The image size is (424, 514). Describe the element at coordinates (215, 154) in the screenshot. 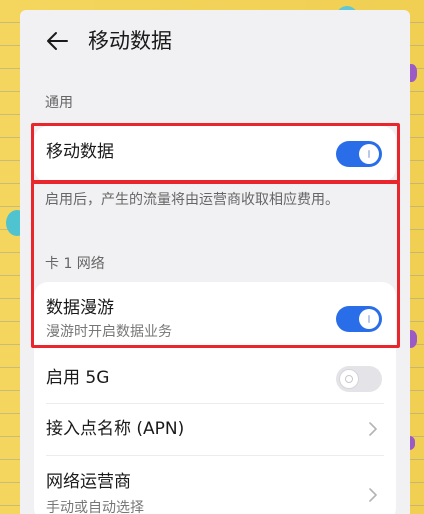

I see `mobile-data-row: 移动数据` at that location.